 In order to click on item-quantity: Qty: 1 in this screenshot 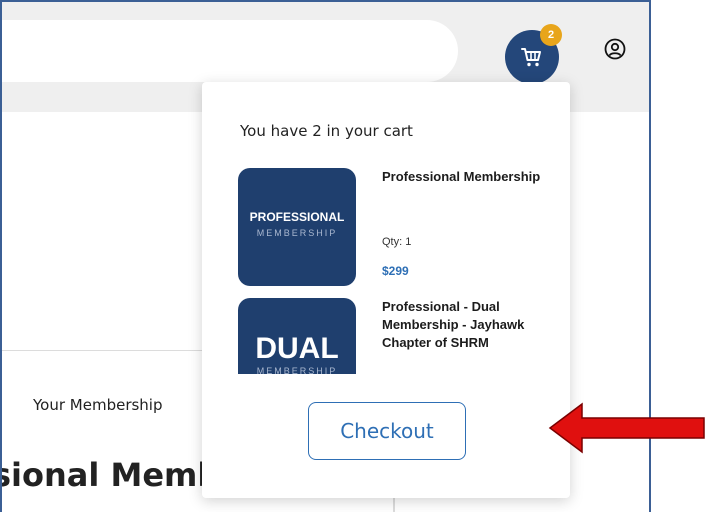, I will do `click(397, 242)`.